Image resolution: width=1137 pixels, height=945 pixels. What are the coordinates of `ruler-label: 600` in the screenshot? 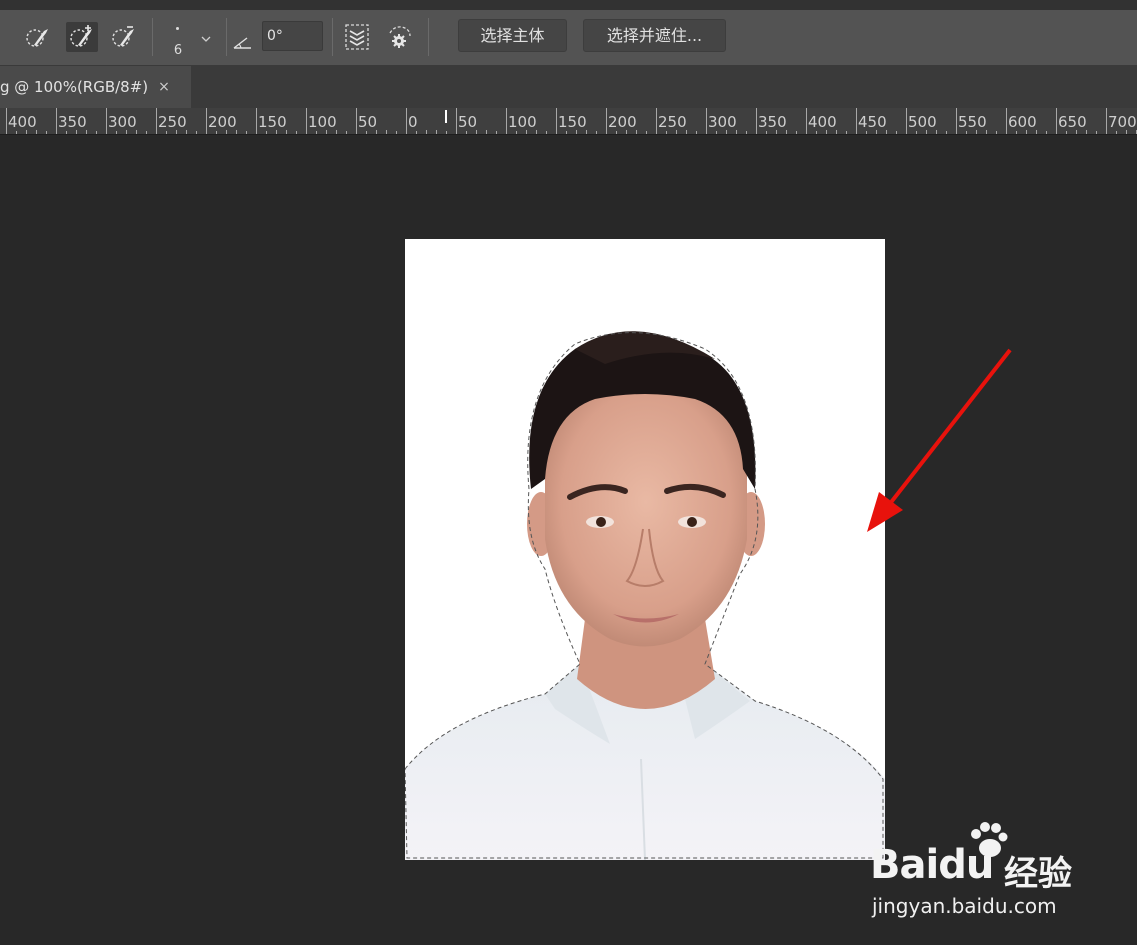 It's located at (1022, 122).